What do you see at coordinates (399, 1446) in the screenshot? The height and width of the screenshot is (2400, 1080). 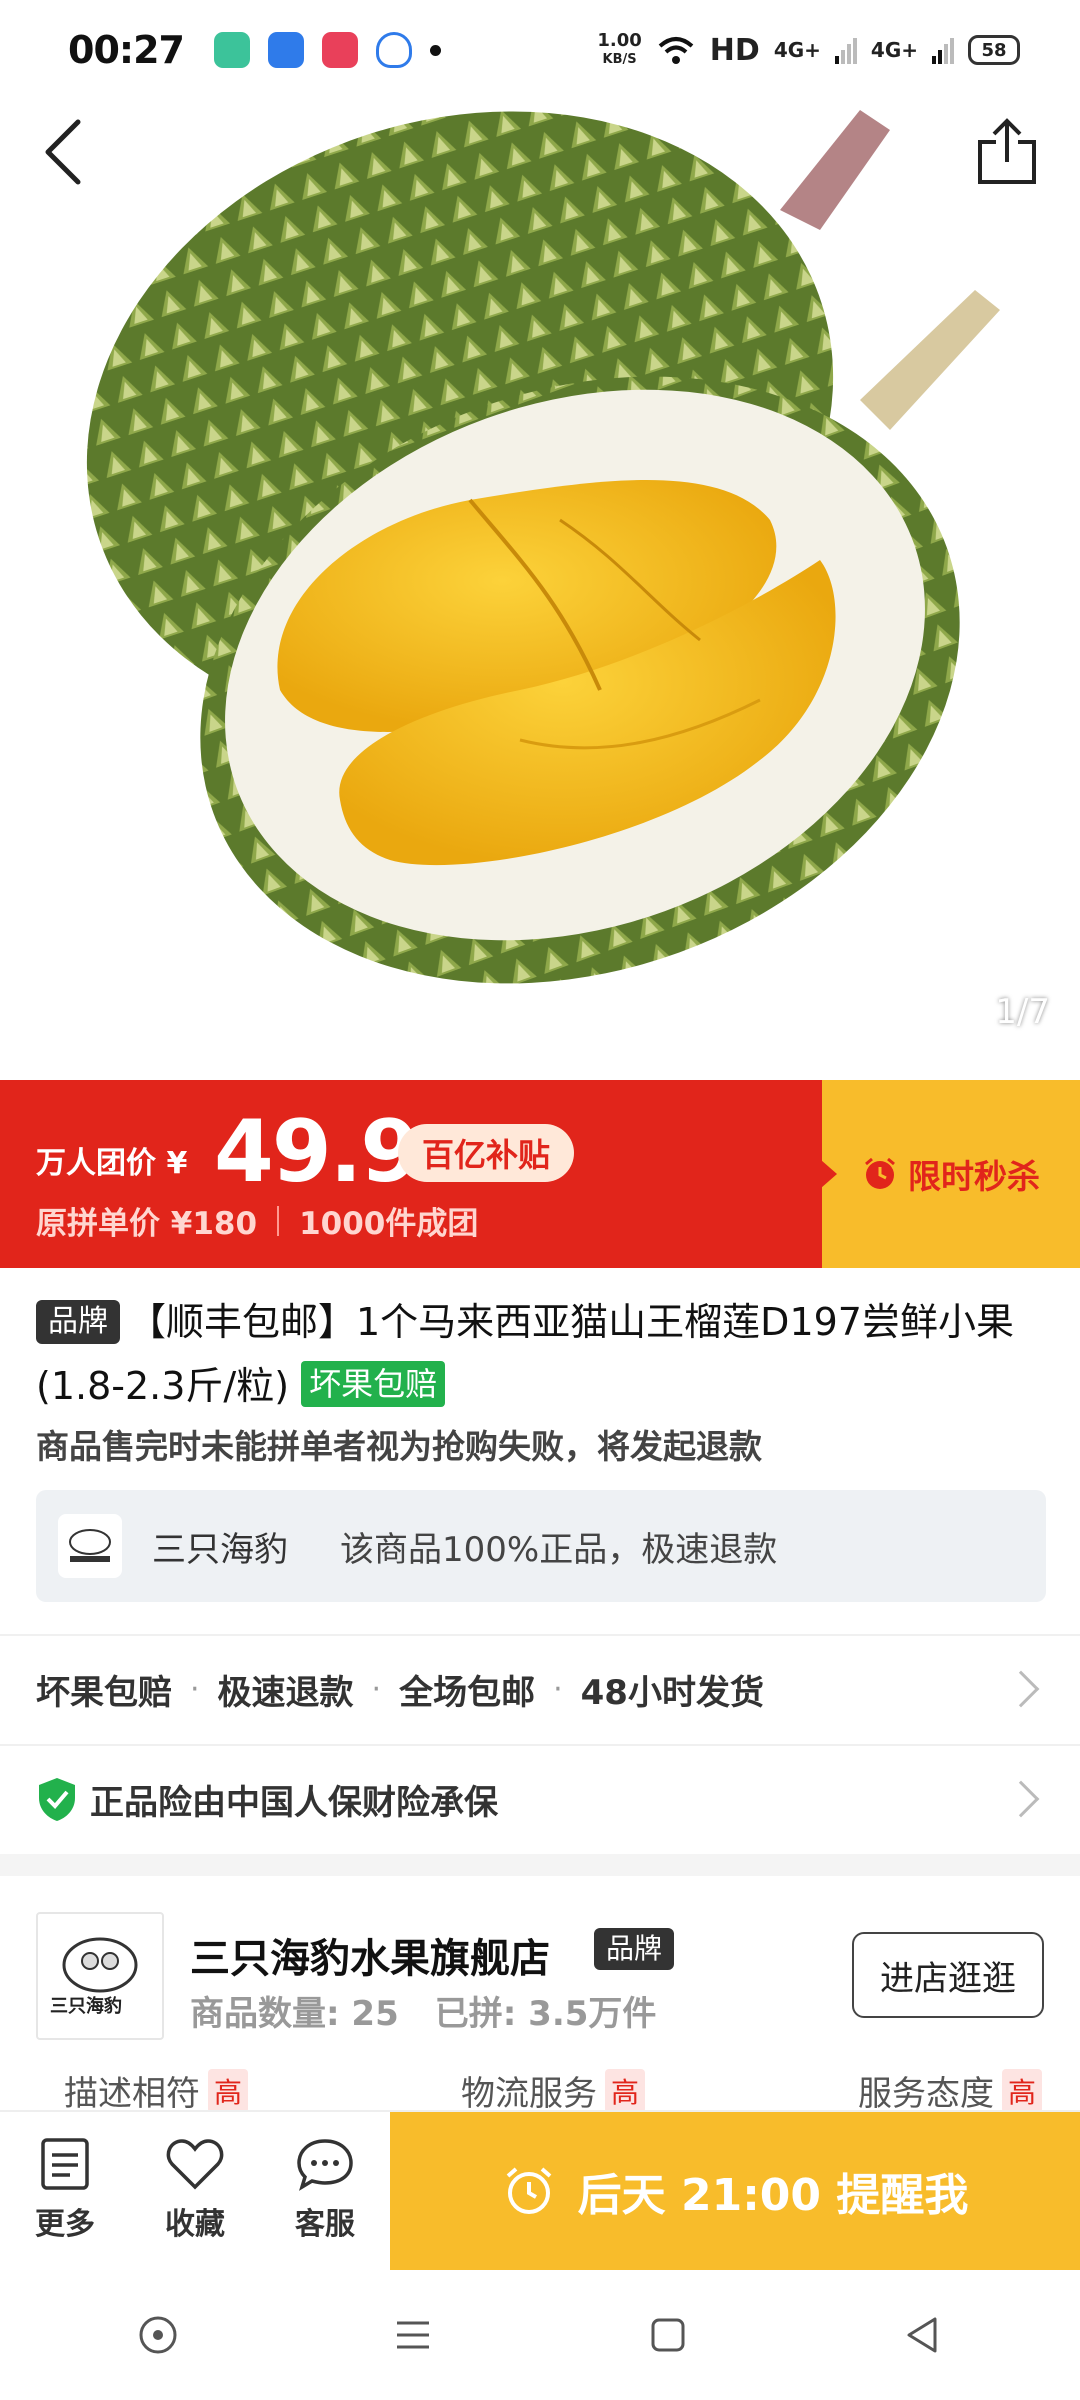 I see `sale-notice: 商品售完时未能拼单者视为抢购失败，将发起退款` at bounding box center [399, 1446].